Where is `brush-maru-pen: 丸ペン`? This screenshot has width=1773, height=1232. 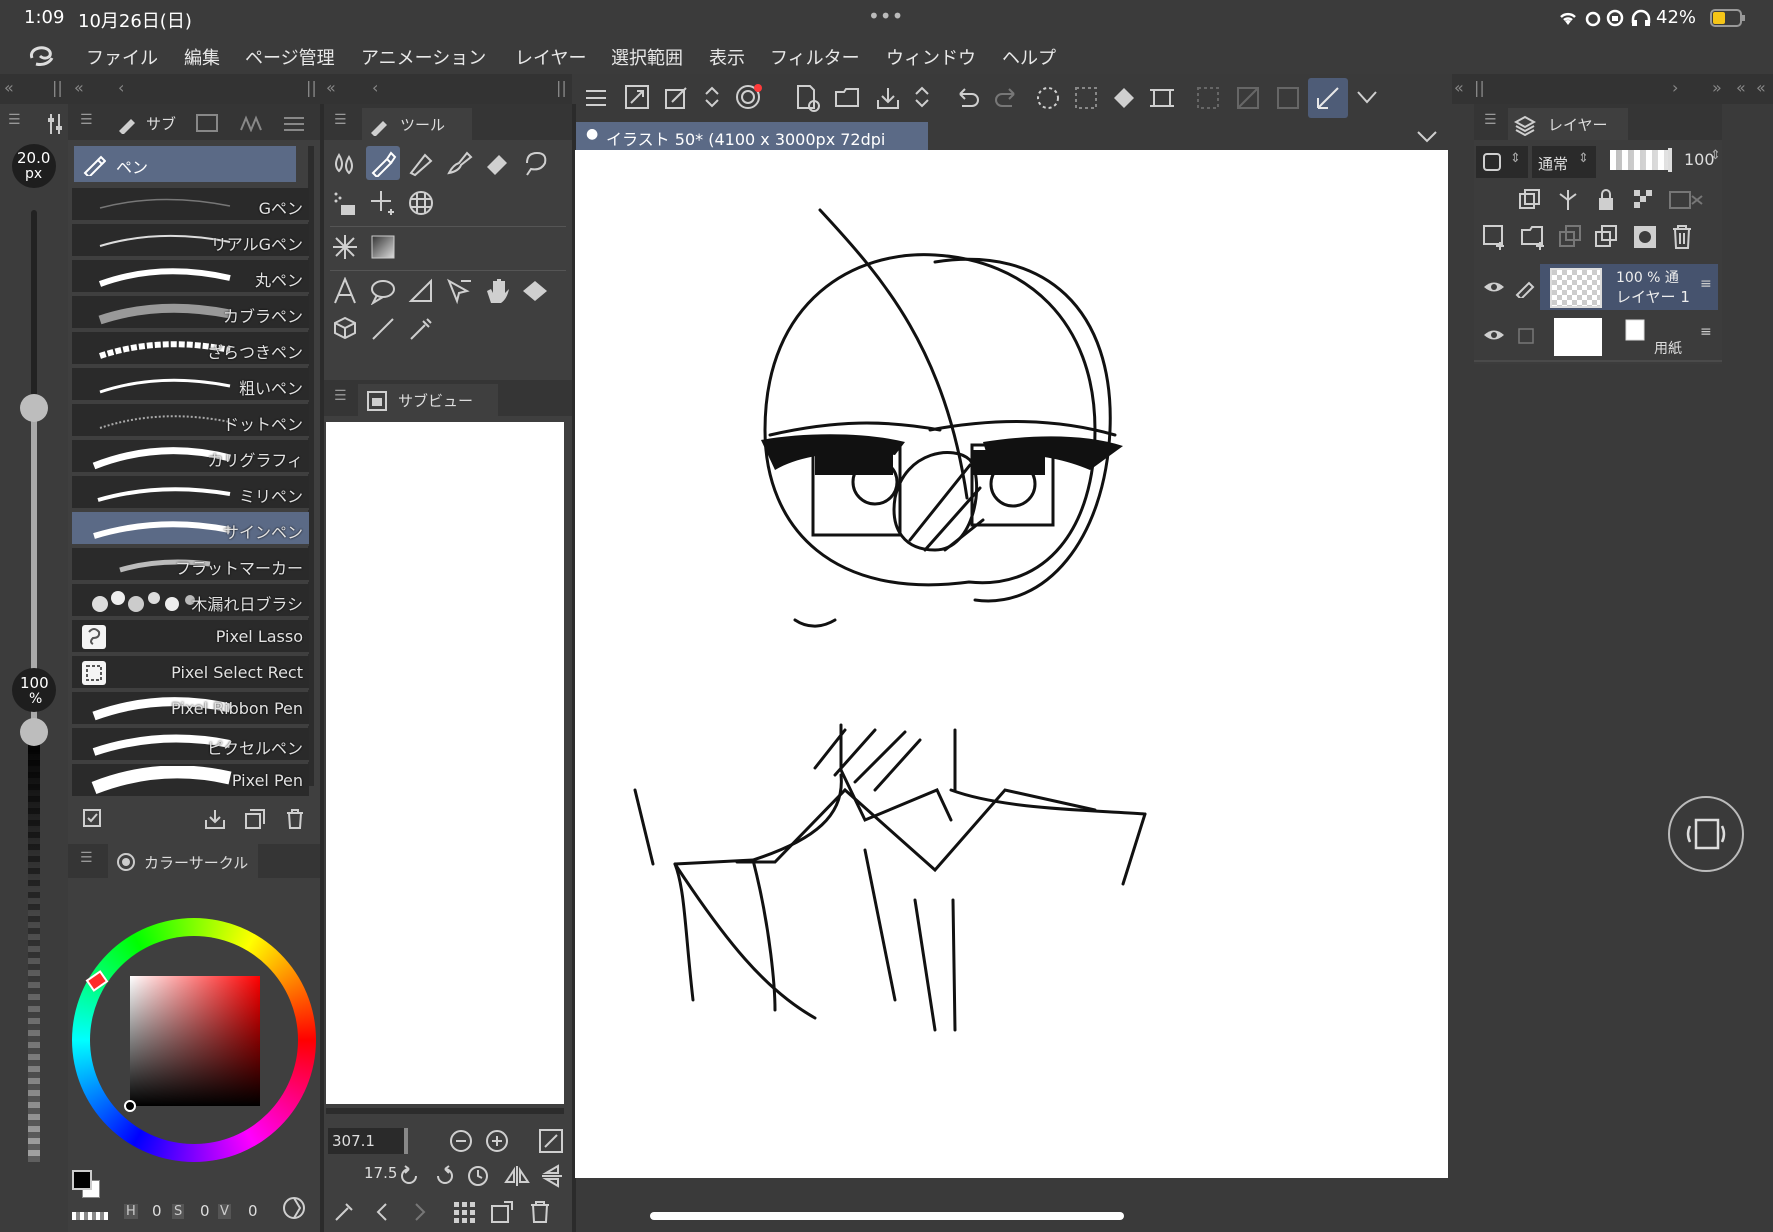
brush-maru-pen: 丸ペン is located at coordinates (190, 277).